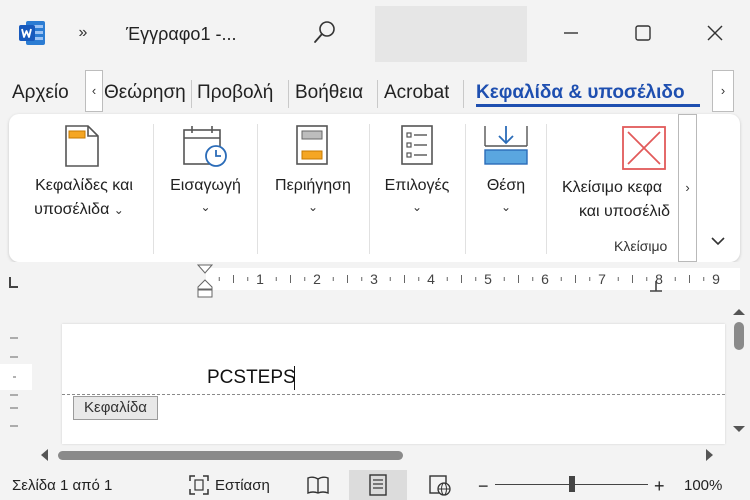  I want to click on ruler-number: 9, so click(716, 279).